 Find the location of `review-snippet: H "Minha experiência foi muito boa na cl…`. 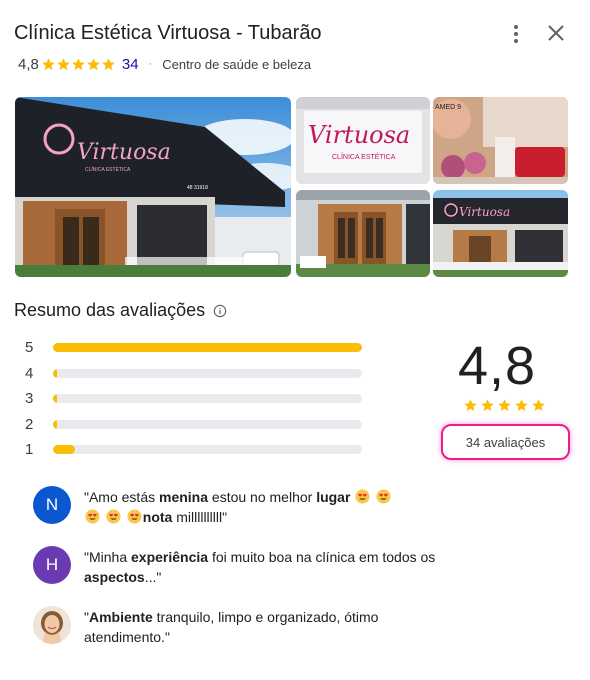

review-snippet: H "Minha experiência foi muito boa na cl… is located at coordinates (243, 566).